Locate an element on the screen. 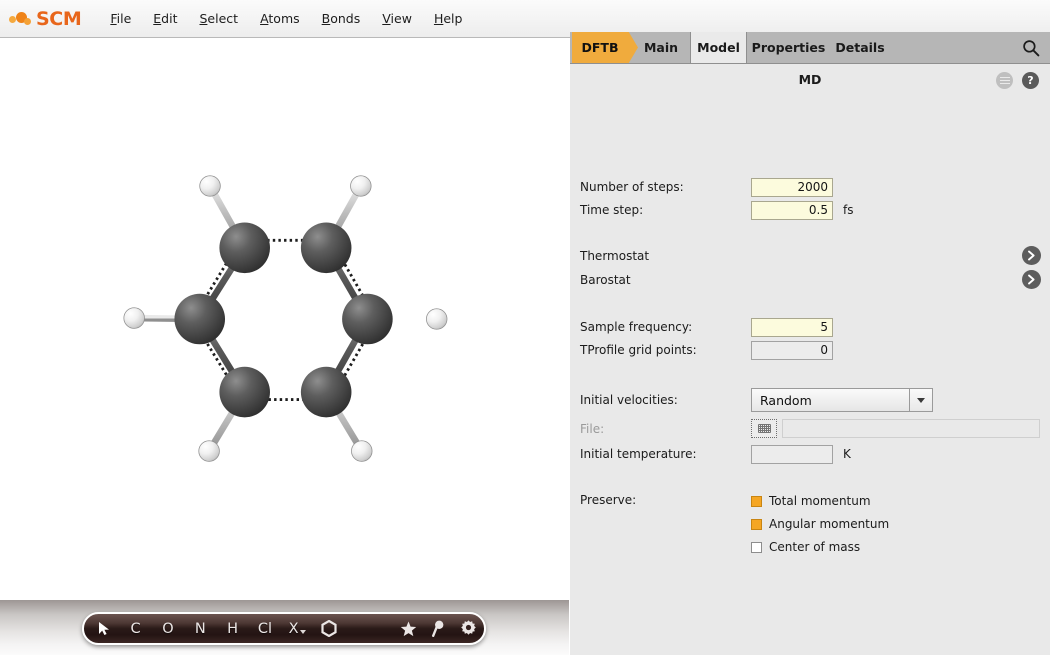 This screenshot has height=655, width=1050. help-icon-label: ? is located at coordinates (1030, 80).